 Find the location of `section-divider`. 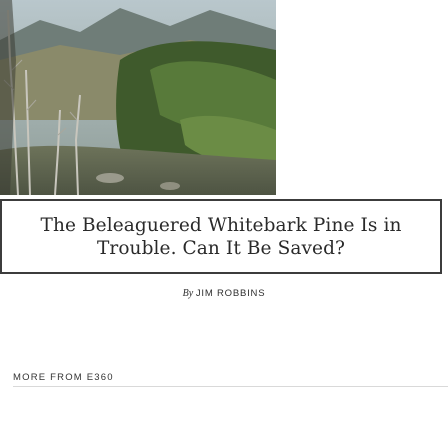

section-divider is located at coordinates (230, 386).